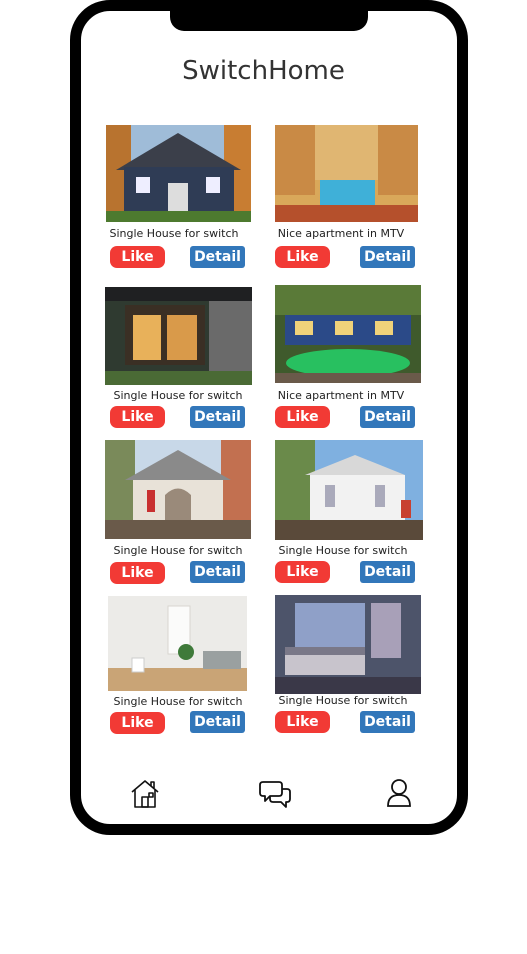 The height and width of the screenshot is (954, 527). I want to click on app-title: SwitchHome, so click(263, 71).